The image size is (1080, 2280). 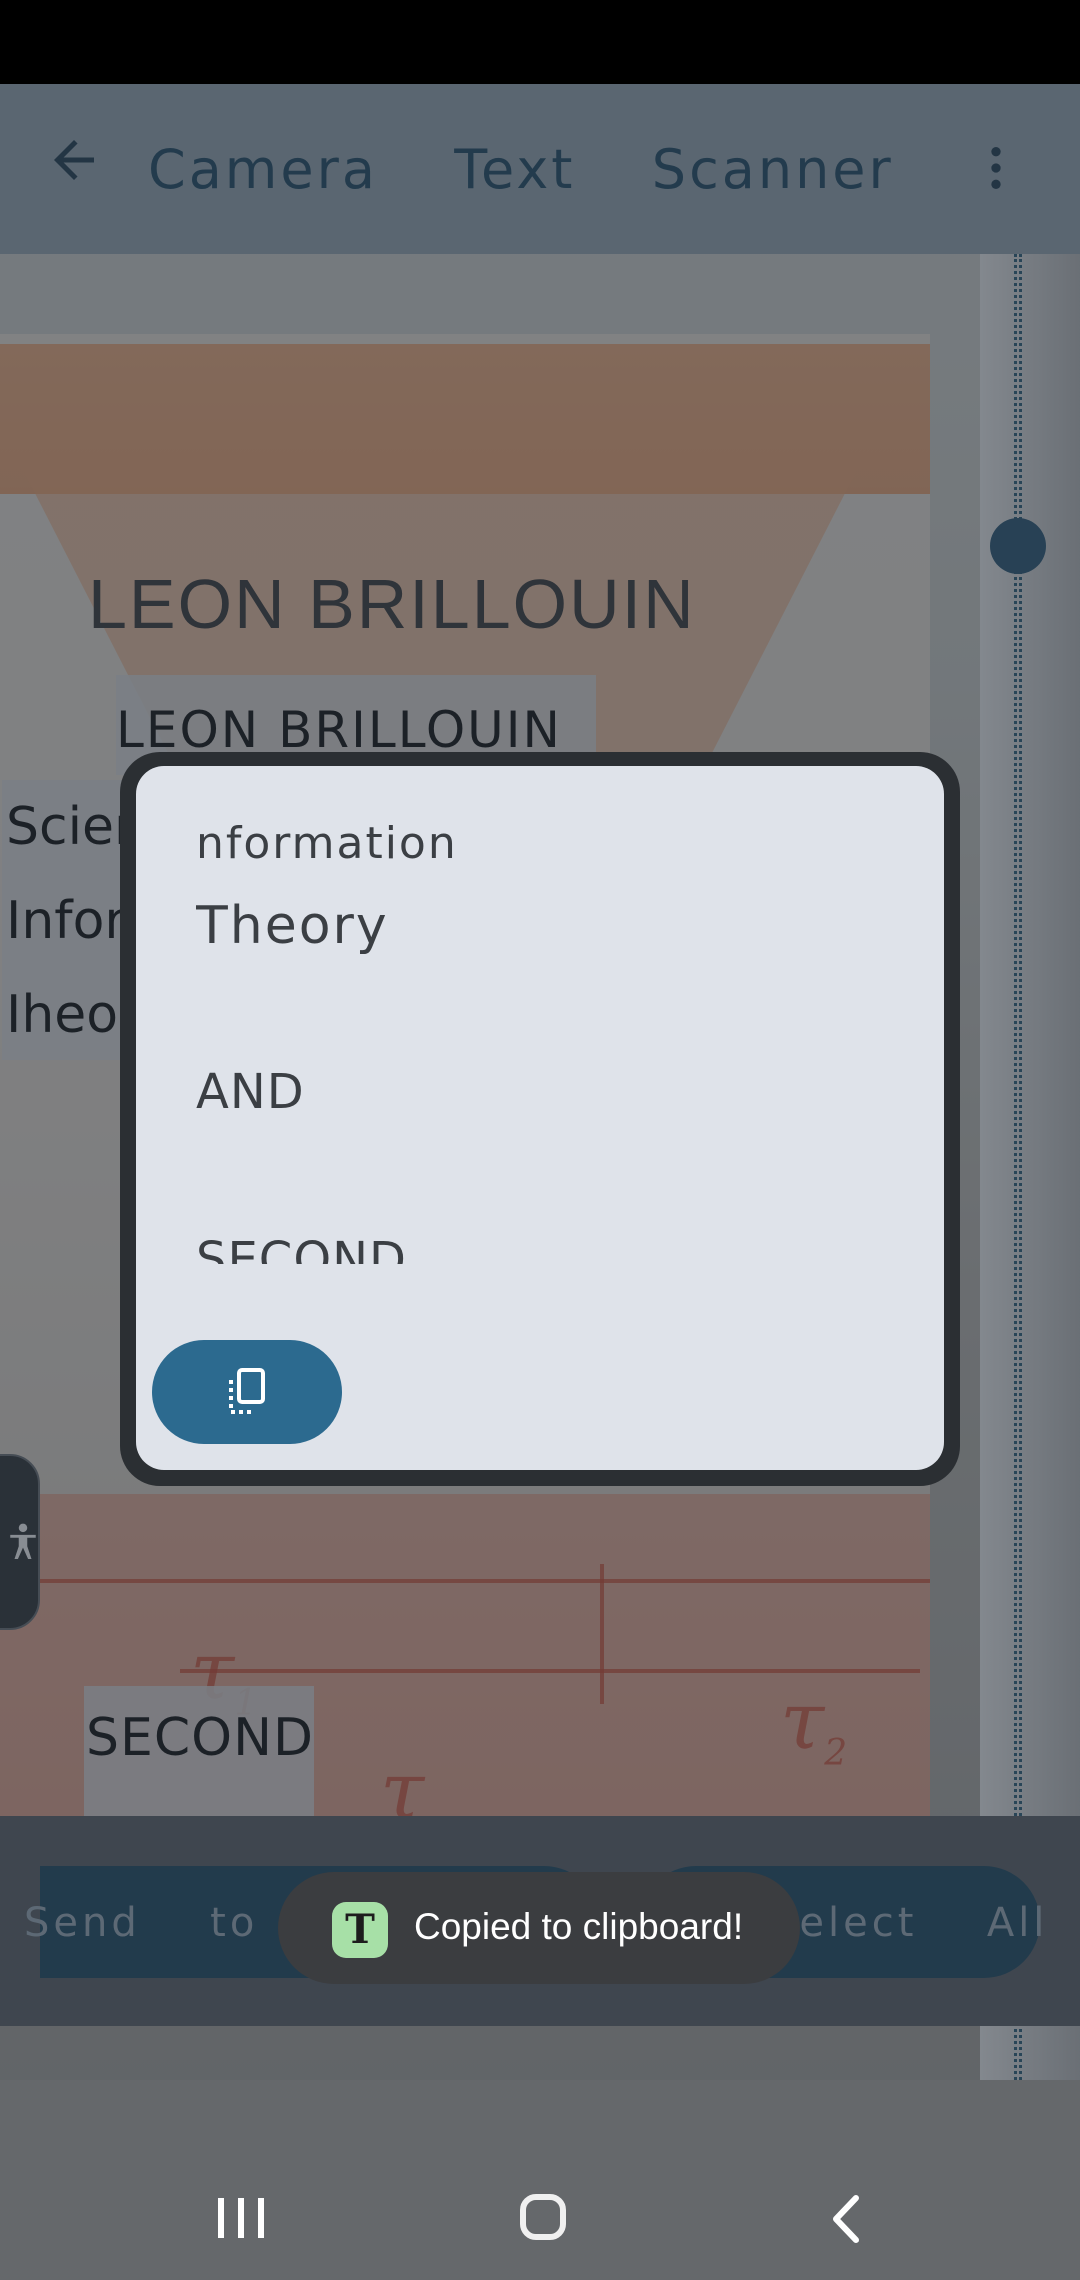 What do you see at coordinates (540, 2180) in the screenshot?
I see `navigation-bar` at bounding box center [540, 2180].